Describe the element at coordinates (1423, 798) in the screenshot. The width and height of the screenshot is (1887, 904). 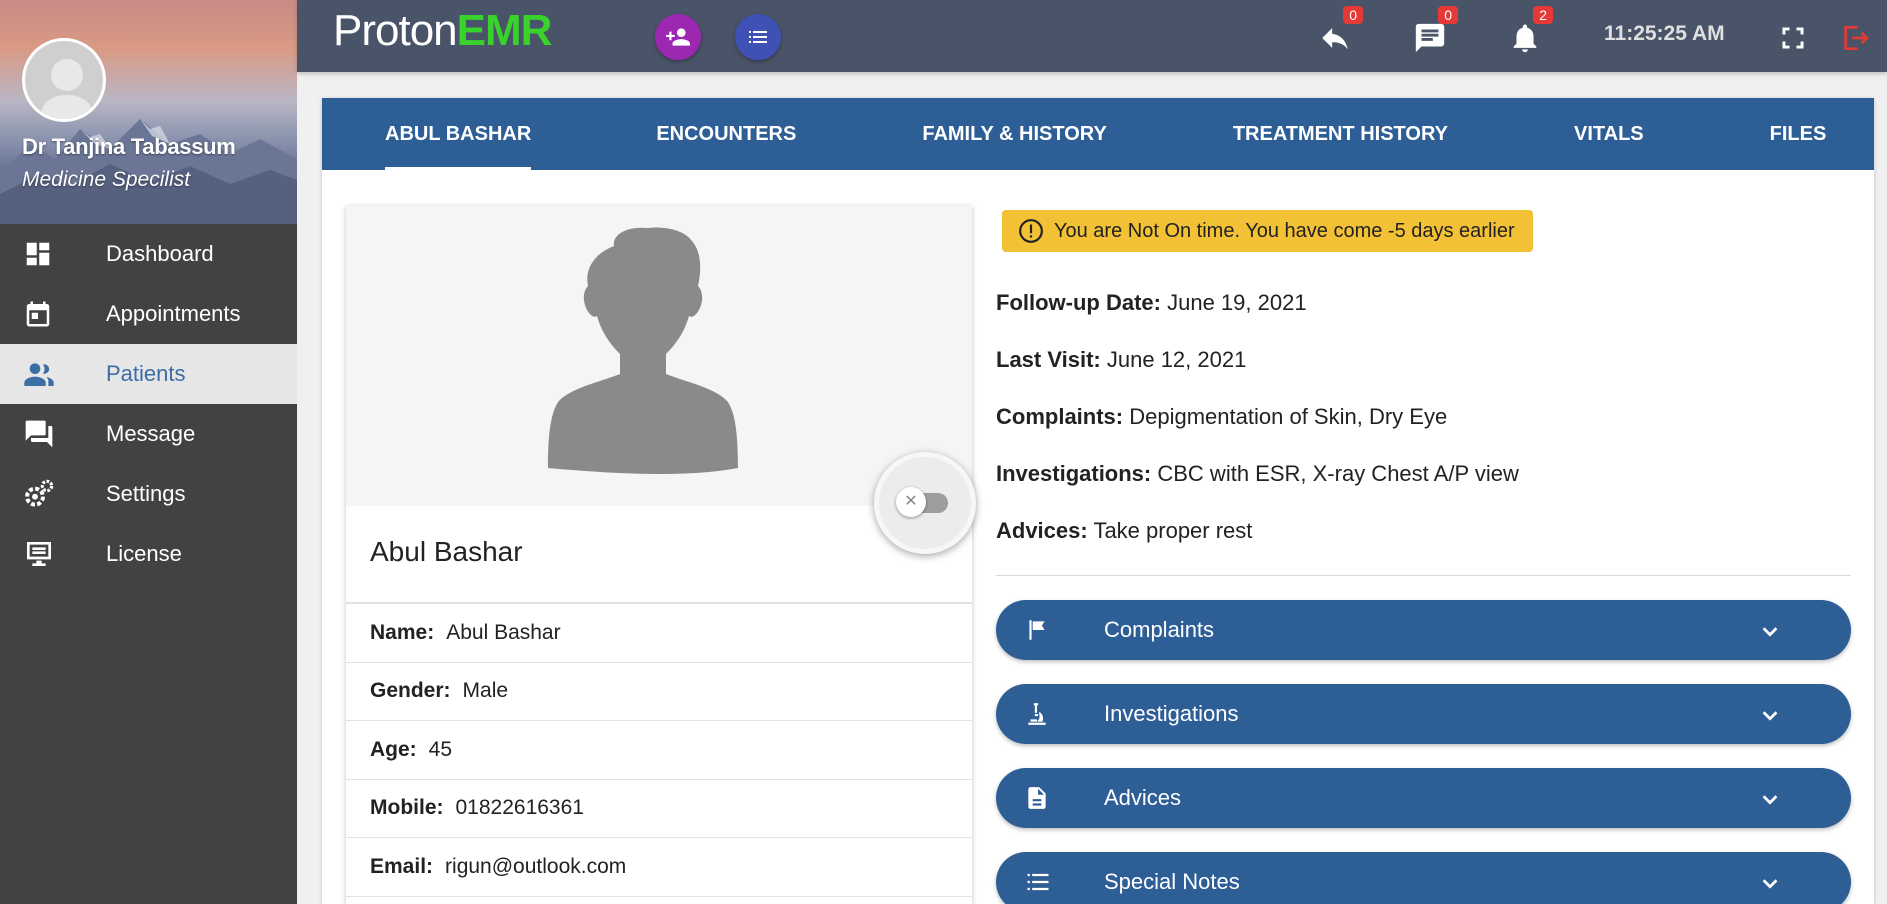
I see `accordion-advices: Advices` at that location.